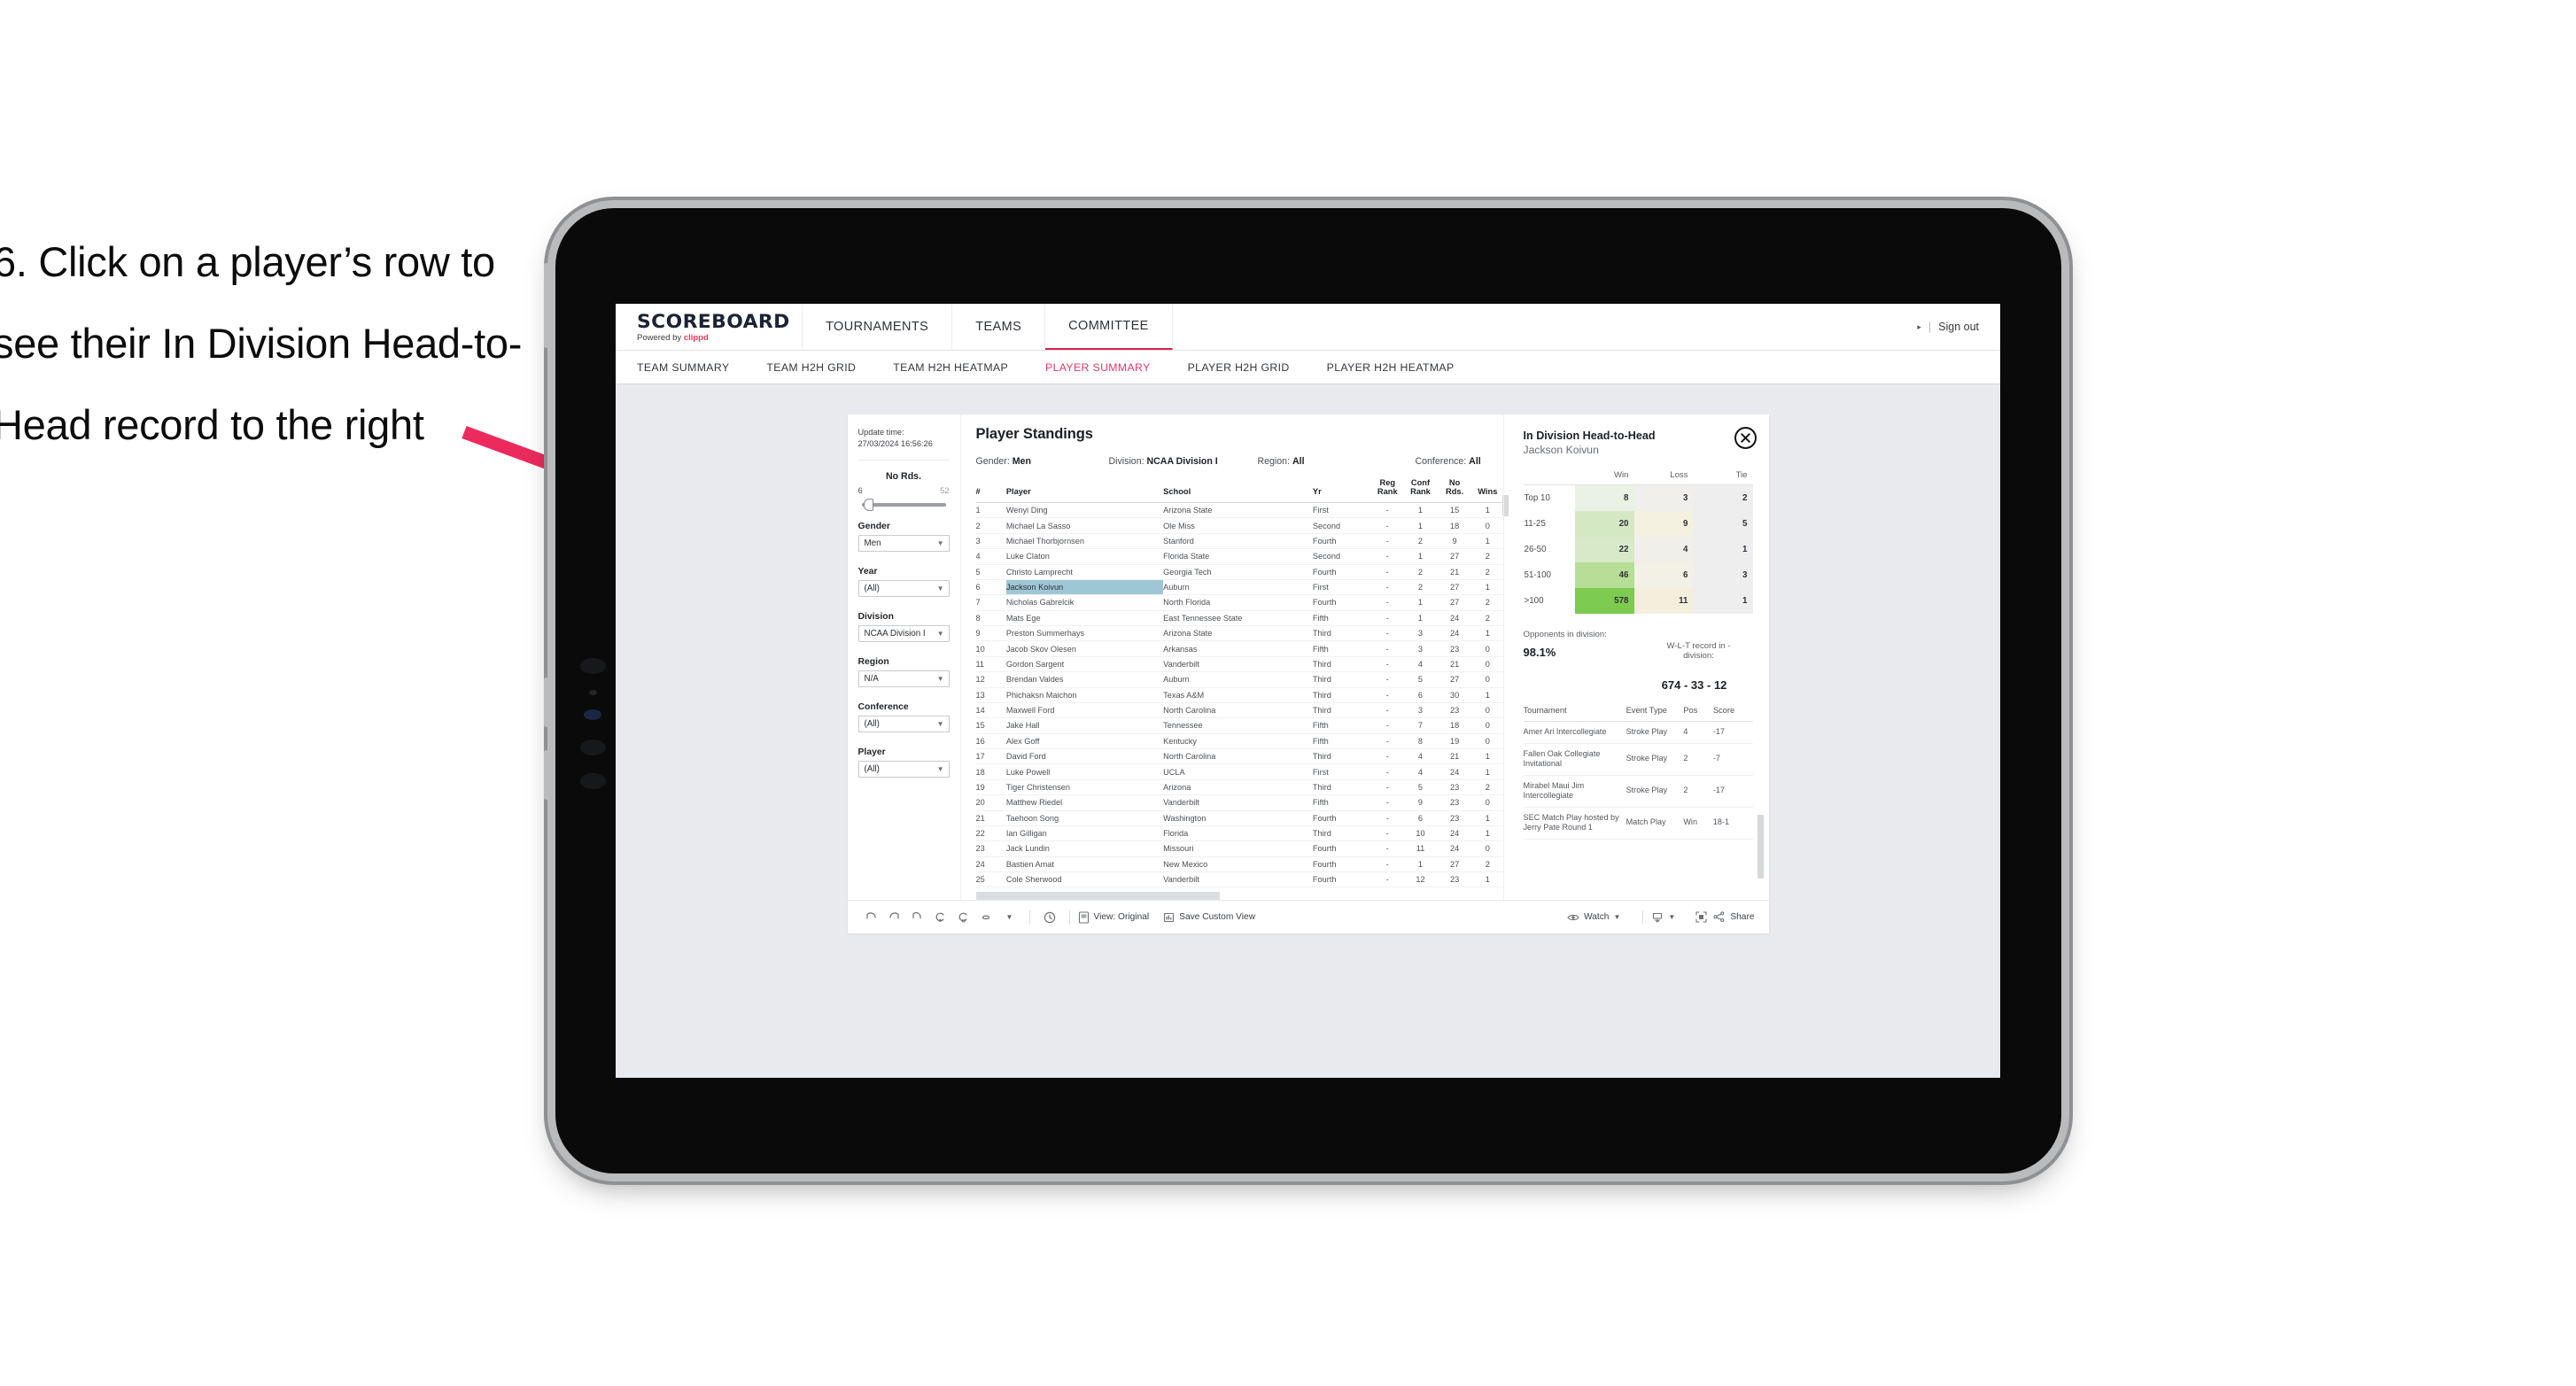 The width and height of the screenshot is (2576, 1386). What do you see at coordinates (940, 917) in the screenshot?
I see `refresh-icon` at bounding box center [940, 917].